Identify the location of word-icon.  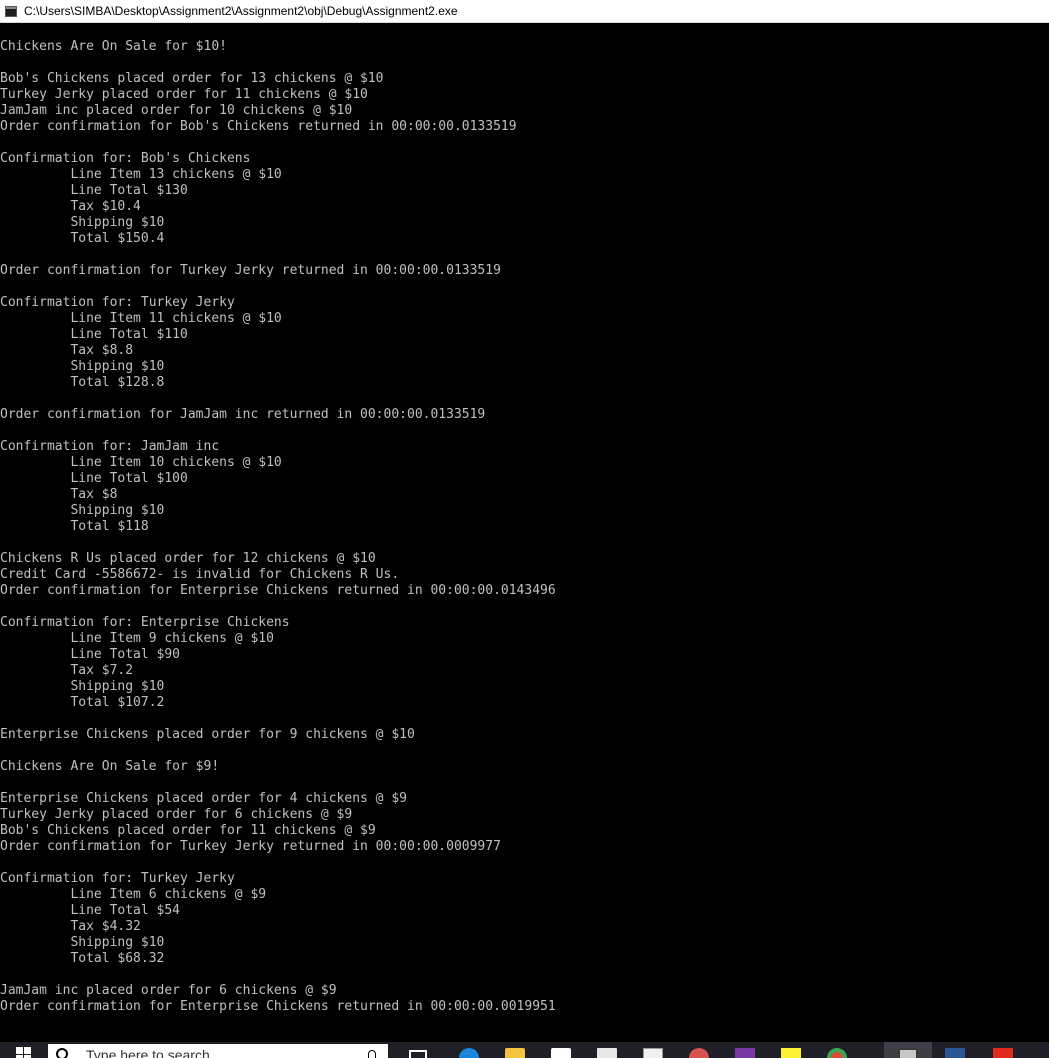
(955, 1053).